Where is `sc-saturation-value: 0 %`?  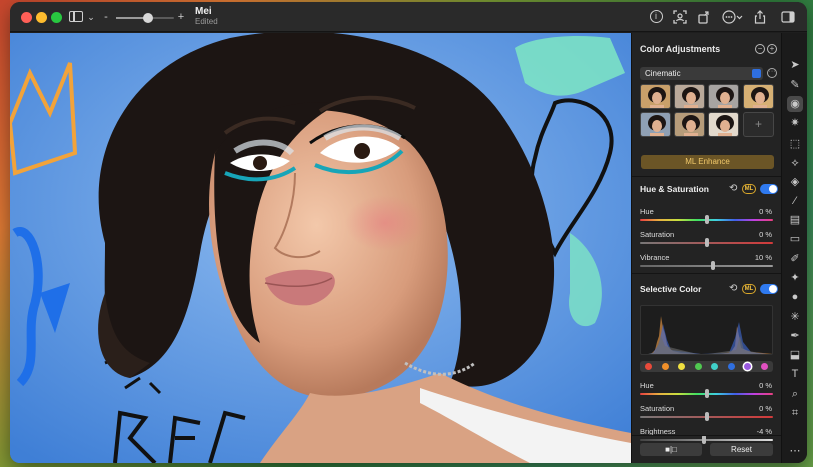
sc-saturation-value: 0 % is located at coordinates (765, 408).